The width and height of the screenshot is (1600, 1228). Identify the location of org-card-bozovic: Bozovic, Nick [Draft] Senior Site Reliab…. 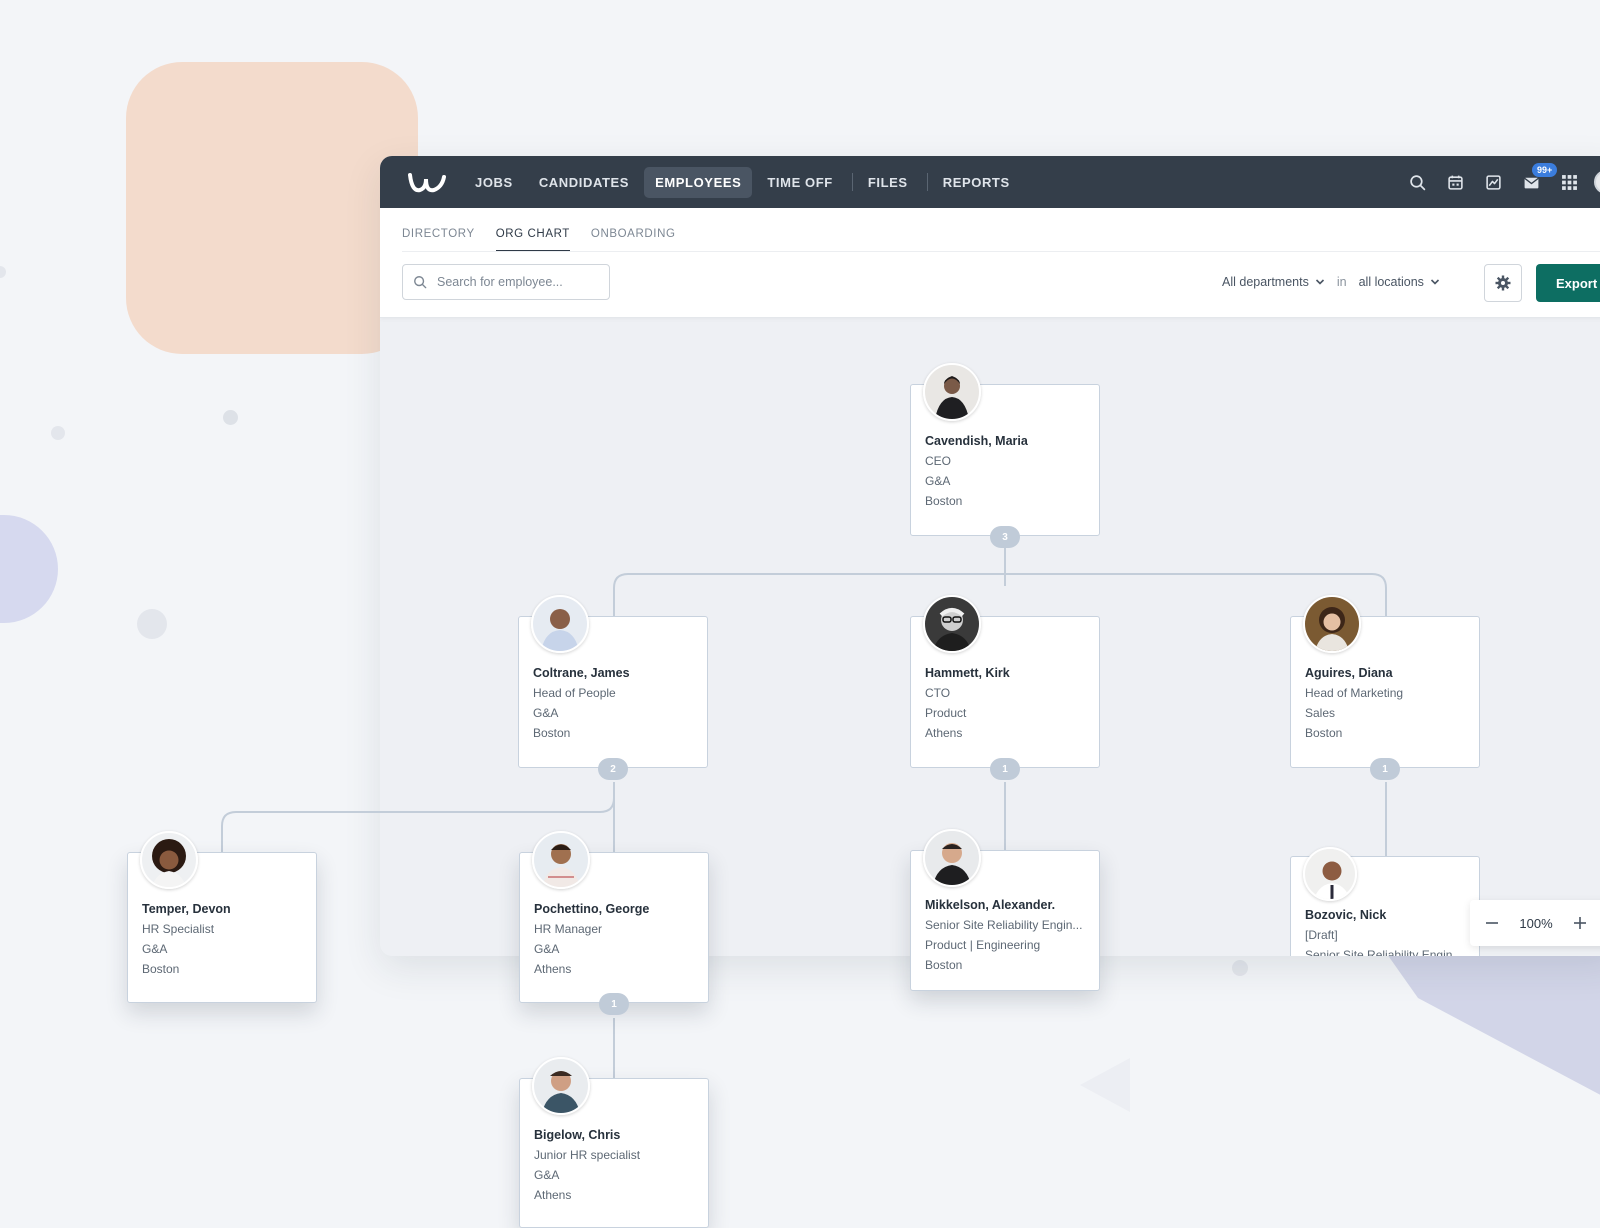
(1385, 901).